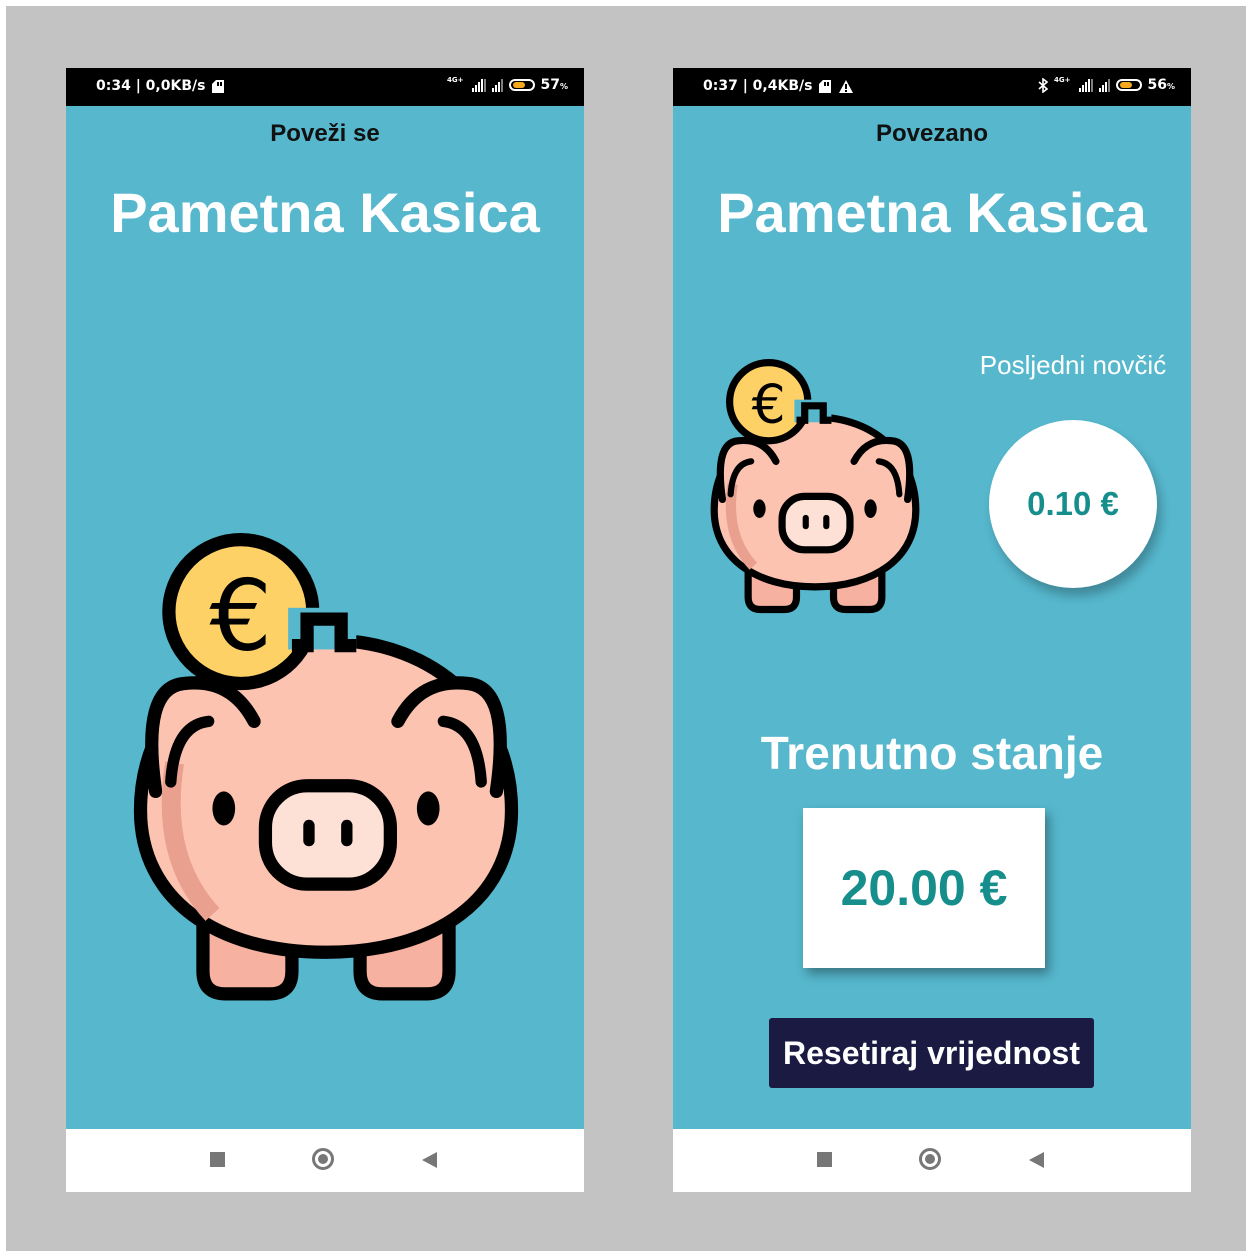 This screenshot has width=1251, height=1256. I want to click on connect-link: Poveži se, so click(325, 134).